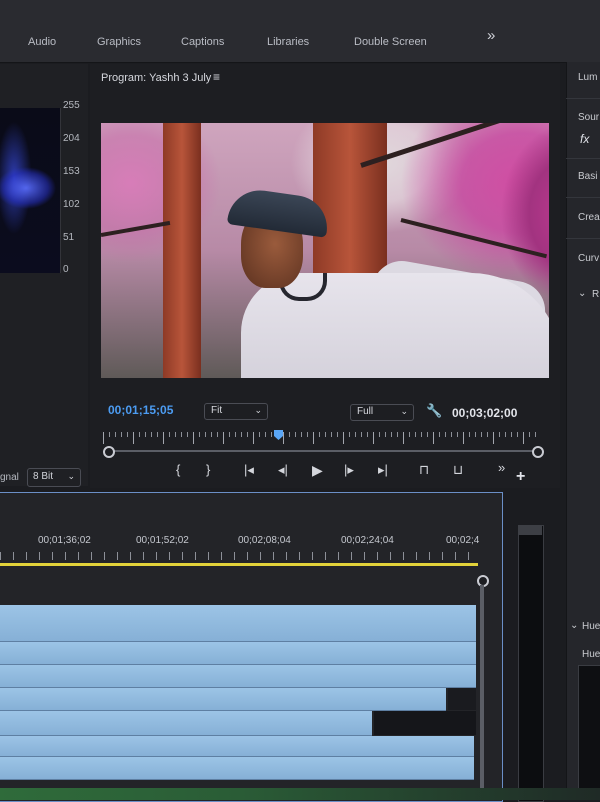  Describe the element at coordinates (485, 413) in the screenshot. I see `duration-timecode: 00;03;02;00` at that location.